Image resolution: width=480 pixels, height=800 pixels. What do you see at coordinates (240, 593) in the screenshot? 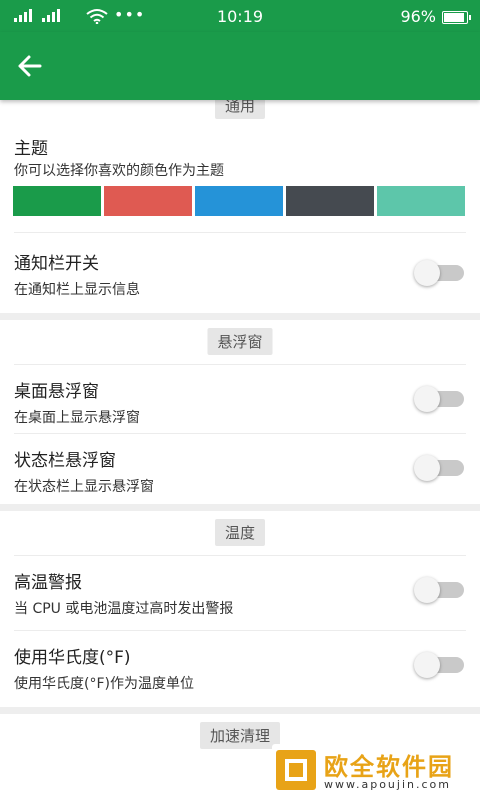
I see `setting-high-temp-alert: 高温警报 当 CPU 或电池温度过高时发出警报` at bounding box center [240, 593].